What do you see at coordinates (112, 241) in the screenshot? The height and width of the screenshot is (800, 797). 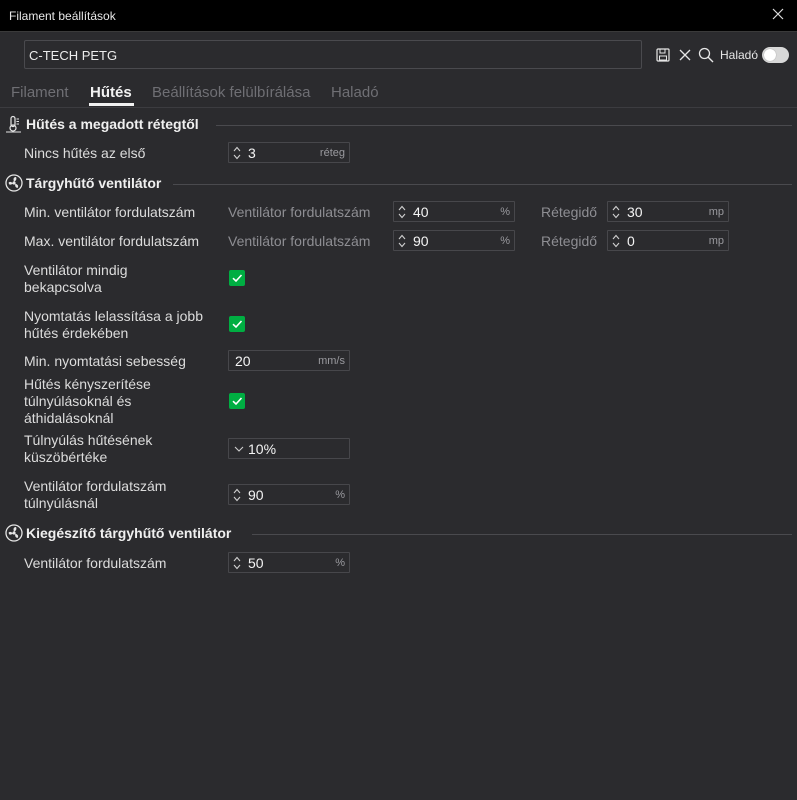 I see `max-fan-label: Max. ventilátor fordulatszám` at bounding box center [112, 241].